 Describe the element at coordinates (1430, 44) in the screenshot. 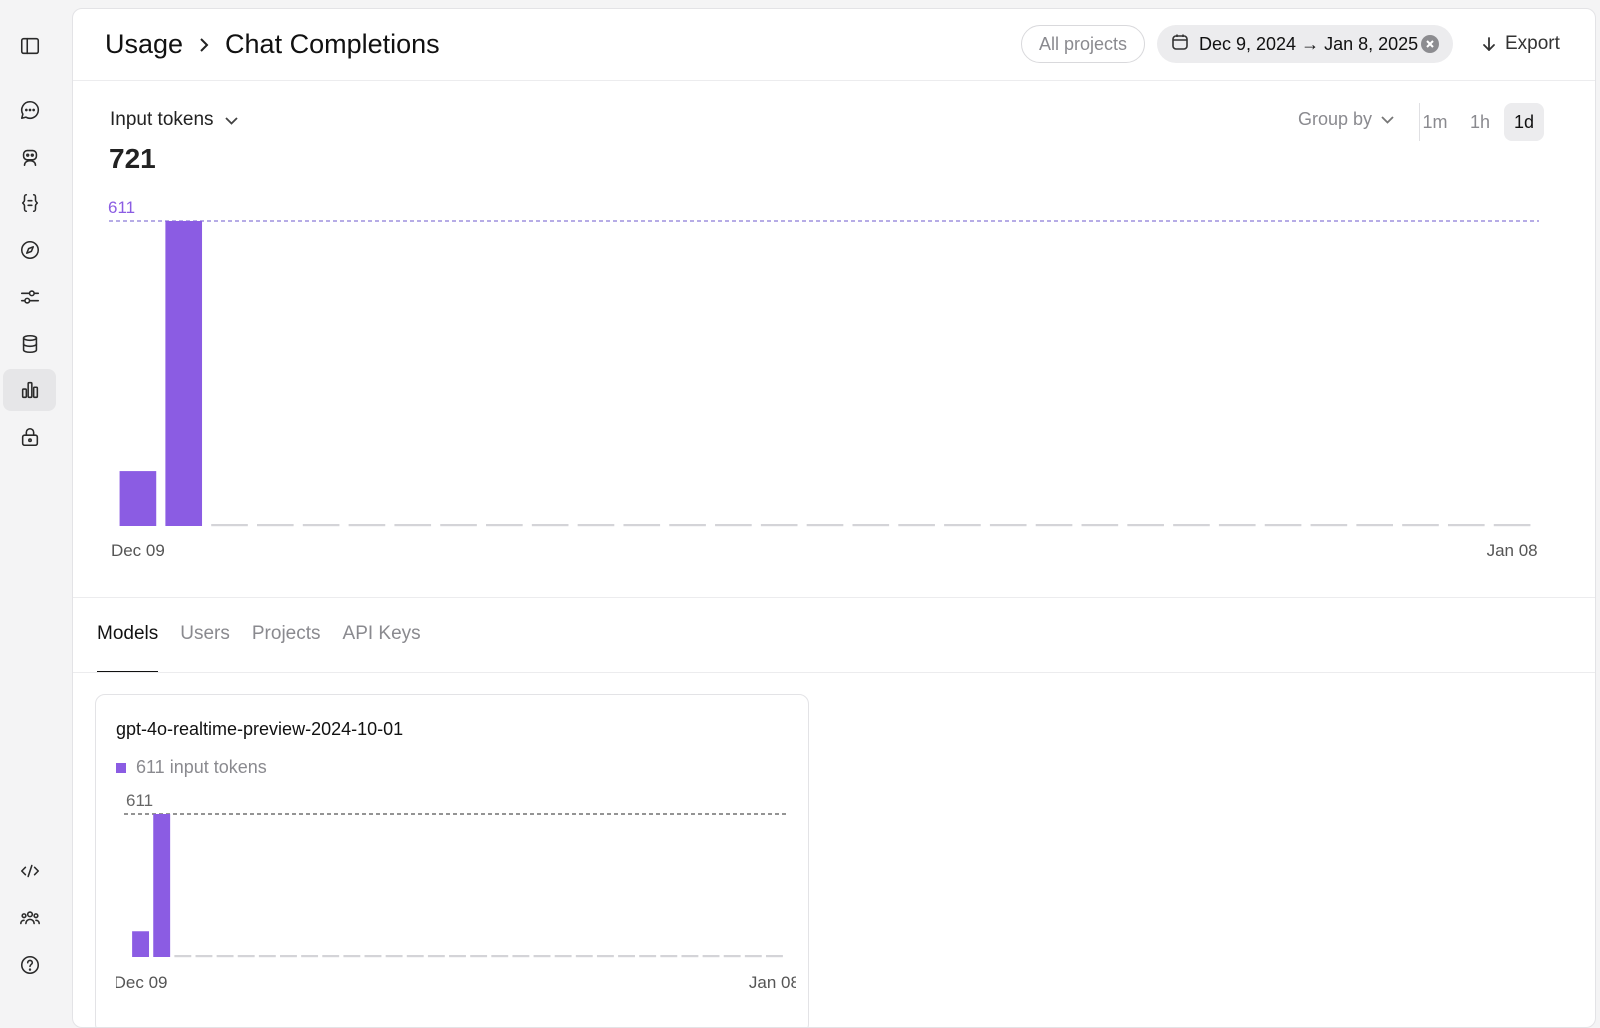

I see `clear-date-icon` at that location.